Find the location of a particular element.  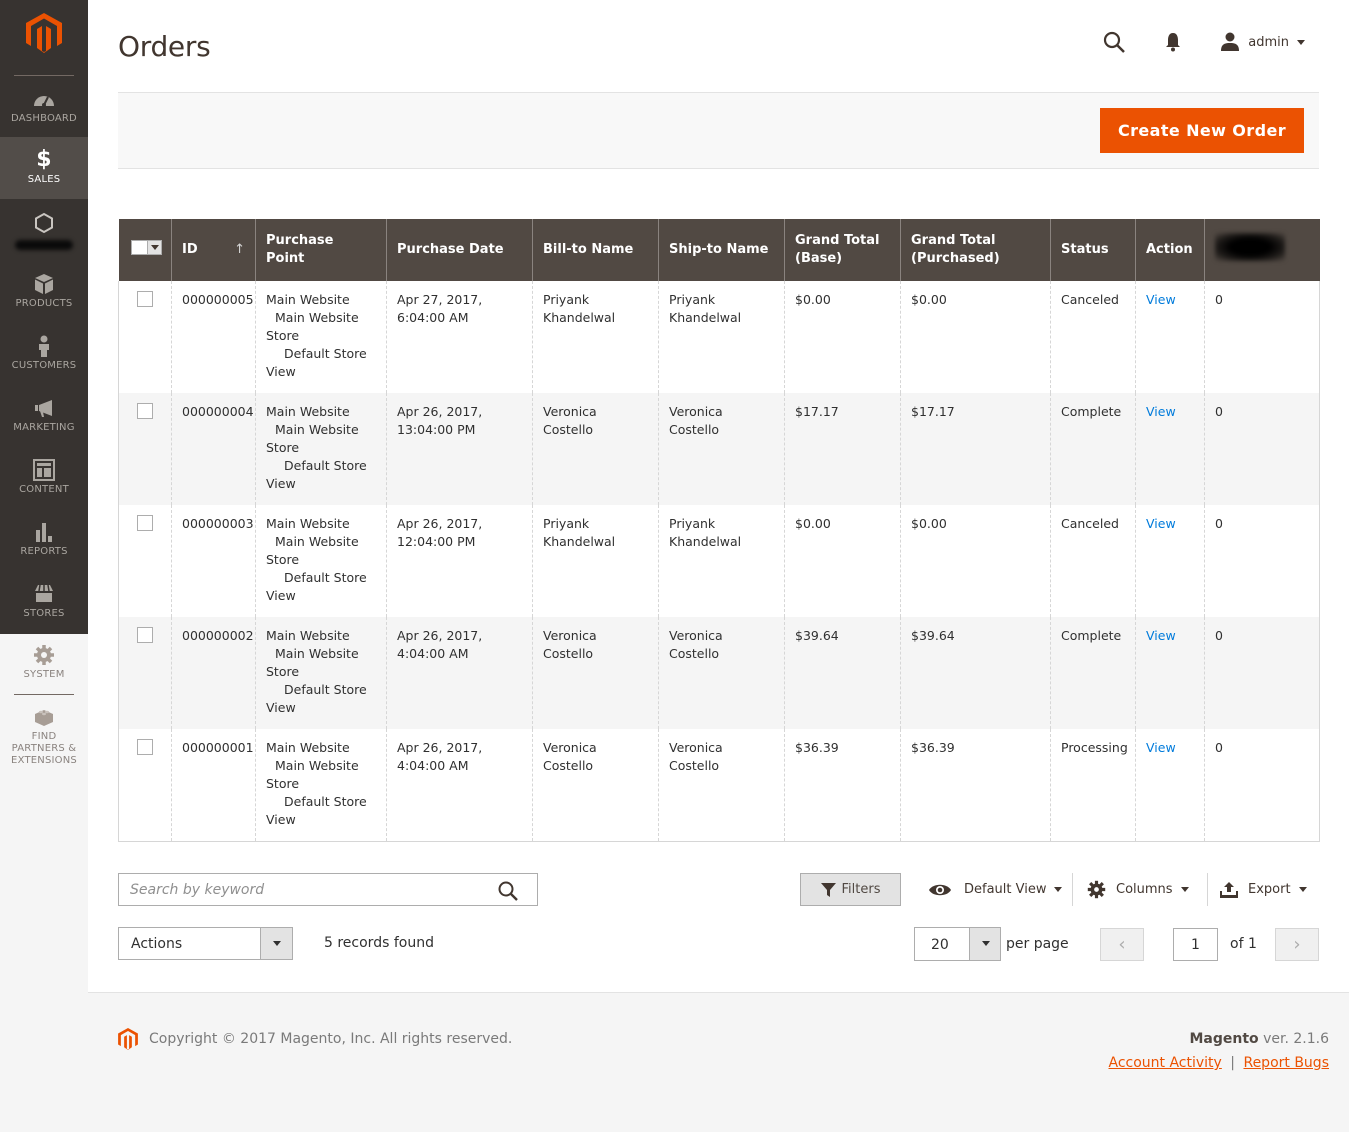

sidebar-item-redacted is located at coordinates (44, 243).